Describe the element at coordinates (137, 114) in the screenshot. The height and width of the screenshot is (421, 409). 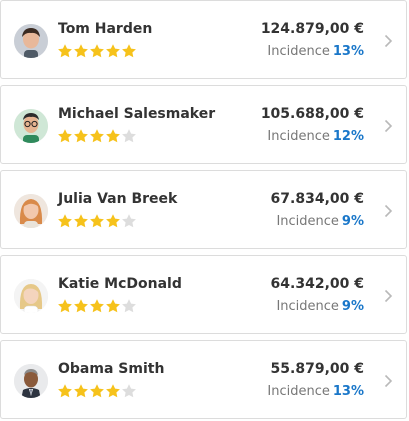
I see `person-name: Michael Salesmaker` at that location.